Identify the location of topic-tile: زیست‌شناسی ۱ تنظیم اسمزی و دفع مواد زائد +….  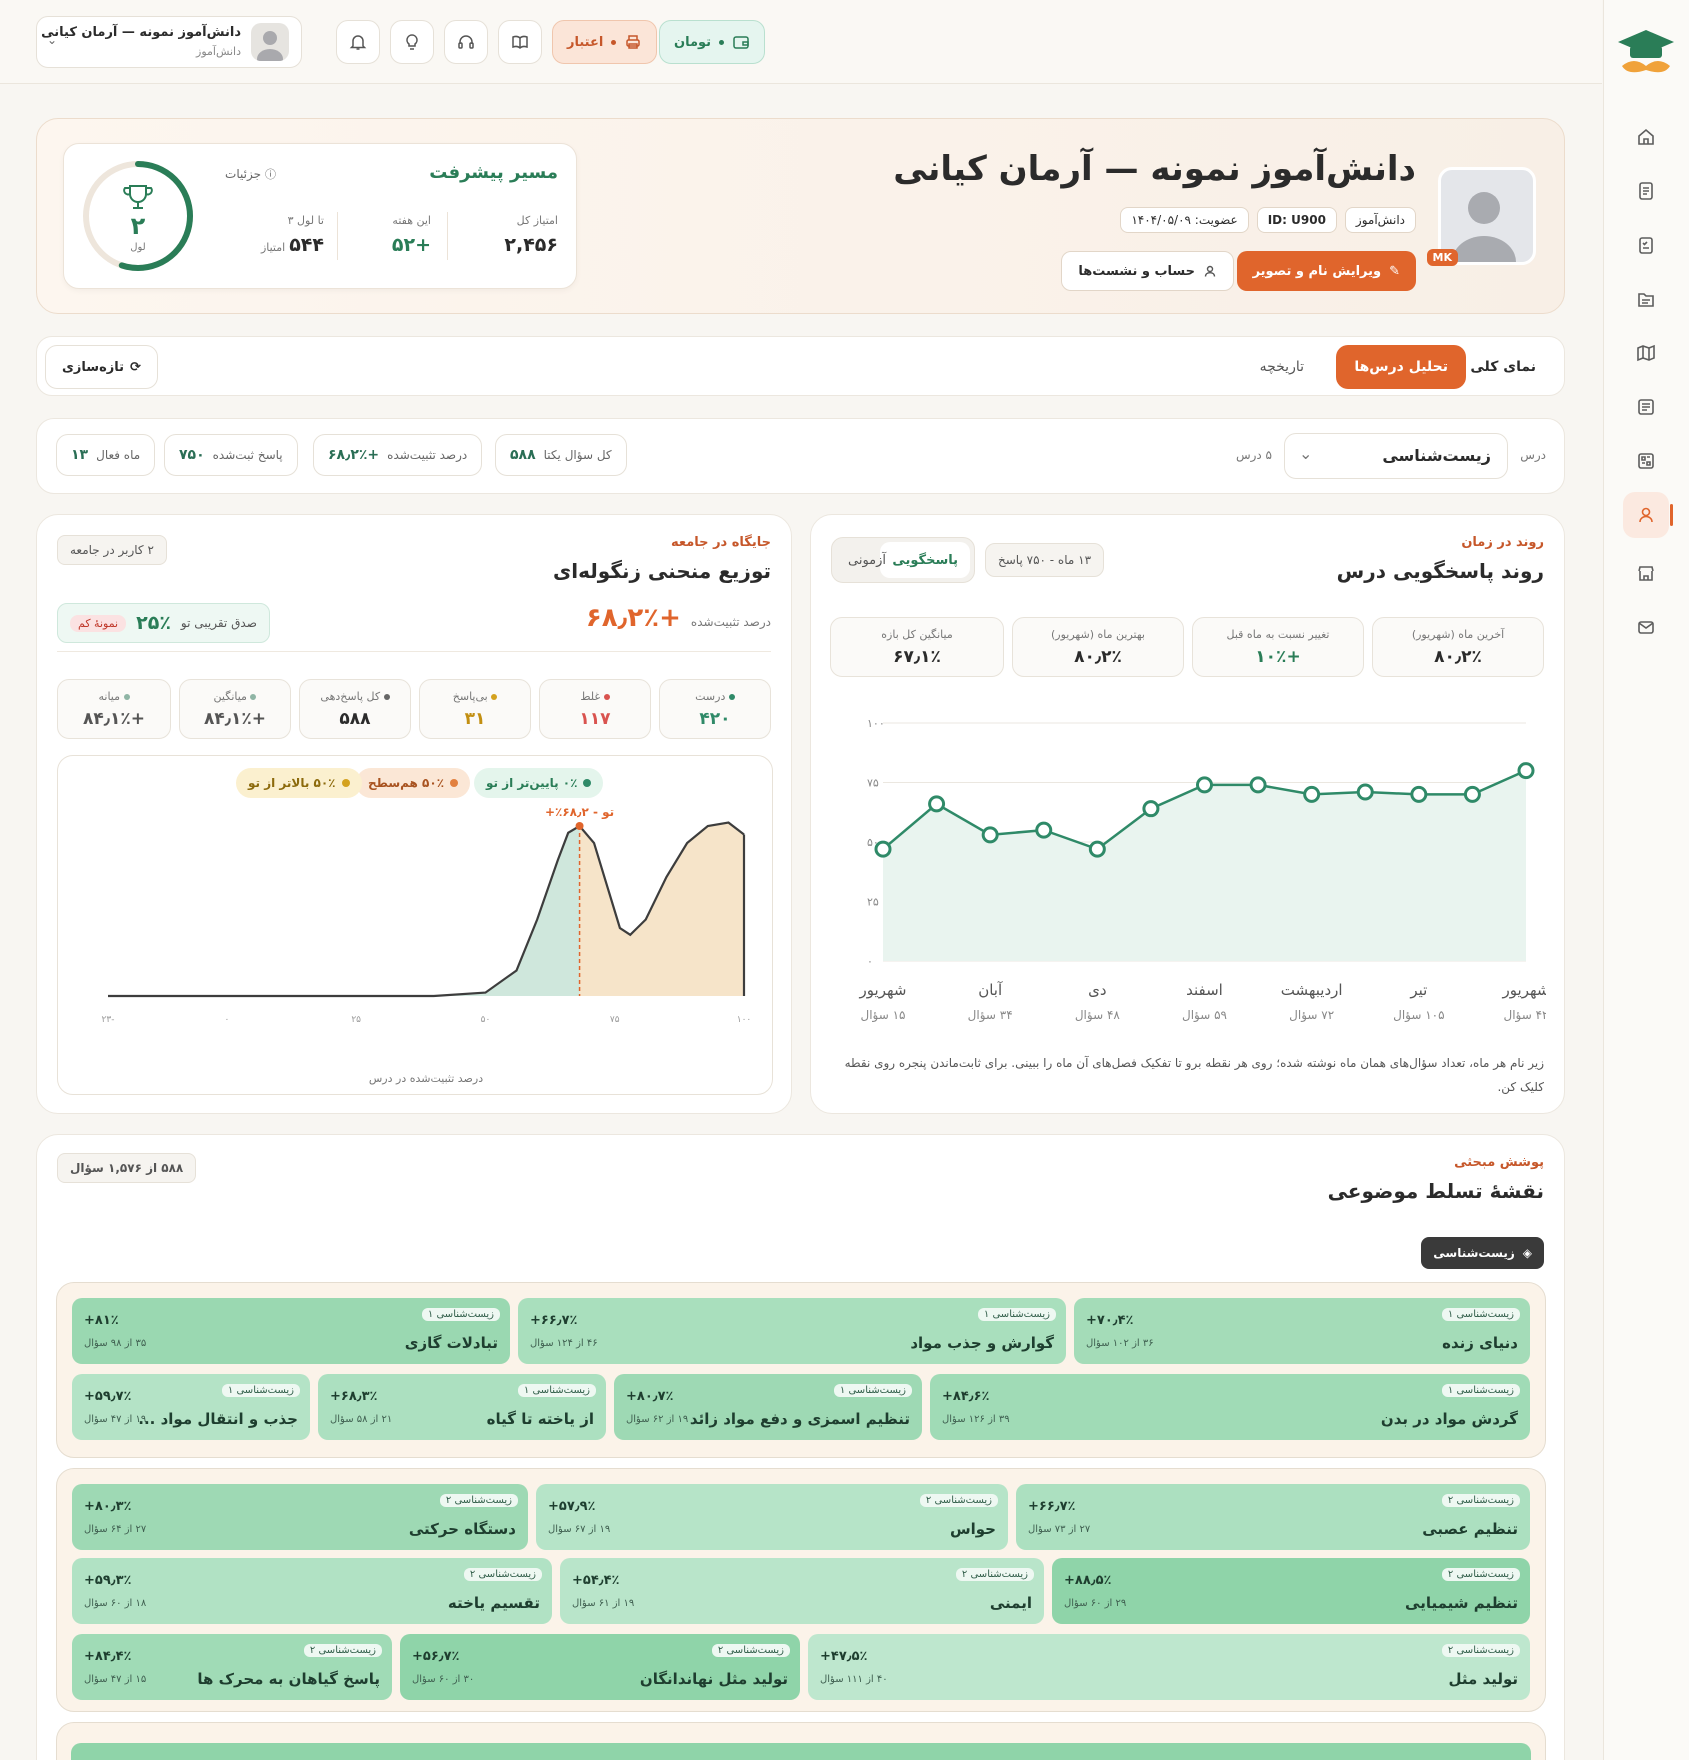
(768, 1407).